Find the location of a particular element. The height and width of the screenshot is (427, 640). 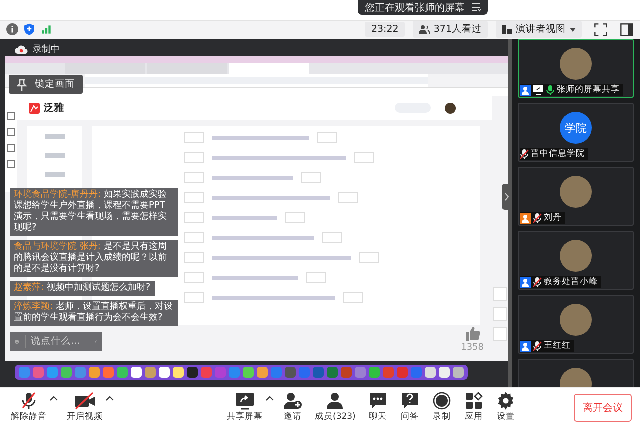

chat-button: 聊天 is located at coordinates (377, 407).